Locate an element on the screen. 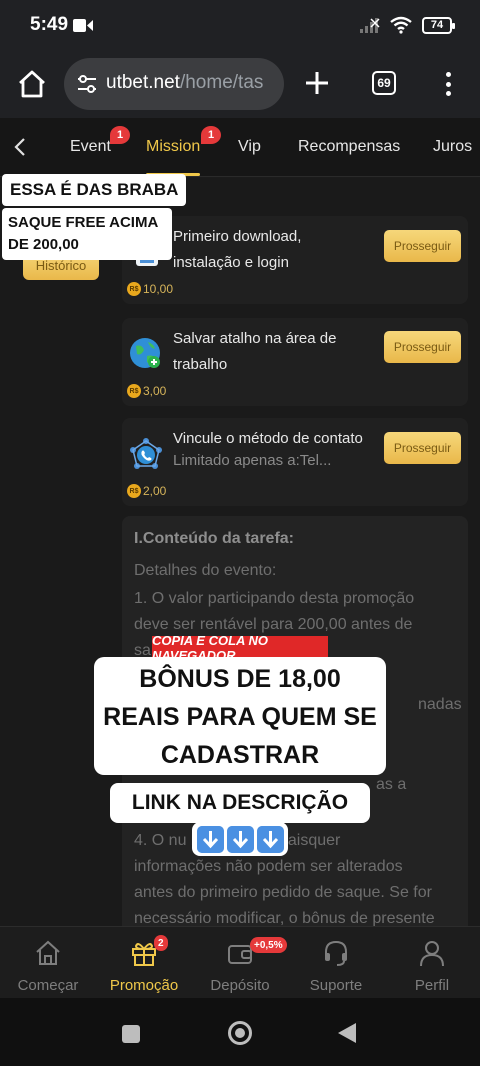 This screenshot has width=480, height=1066. description-line: Detalhes do evento: is located at coordinates (205, 570).